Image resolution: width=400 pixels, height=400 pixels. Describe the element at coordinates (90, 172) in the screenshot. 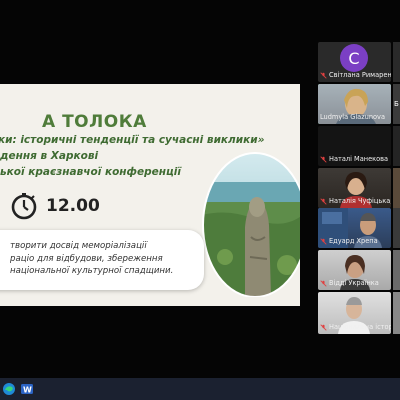

I see `slide-subtitle-line-3: ької краєзнавчої конференції` at that location.